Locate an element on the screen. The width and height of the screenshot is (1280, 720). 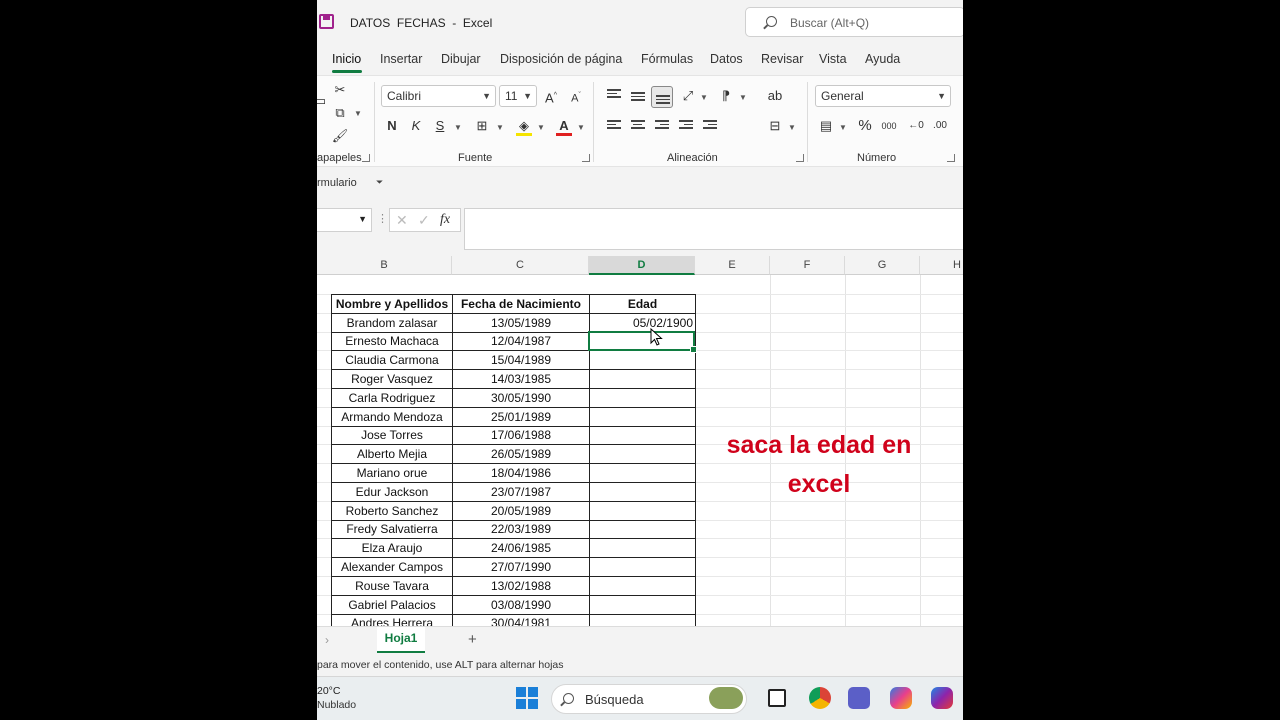
increase-font-icon: A^ is located at coordinates (551, 96).